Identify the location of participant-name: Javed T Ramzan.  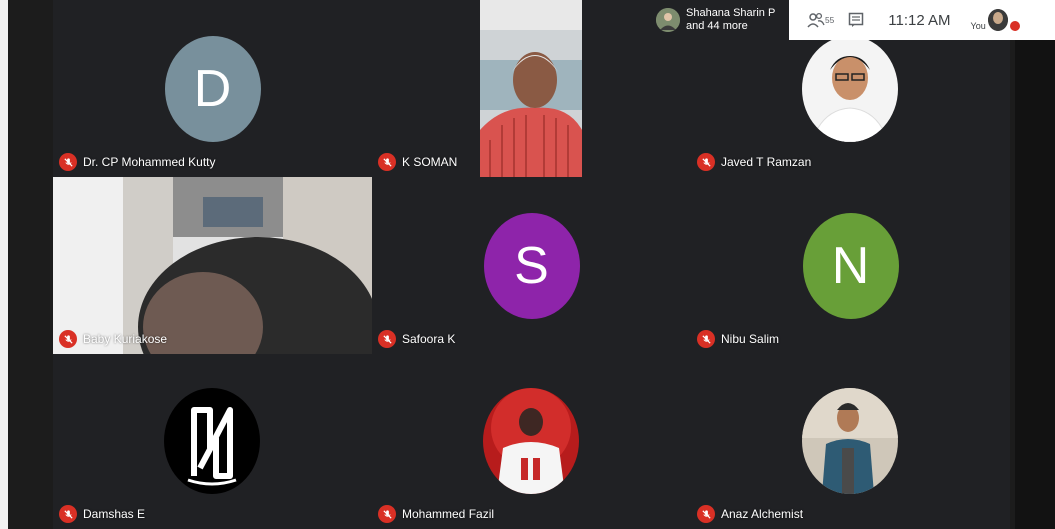
(766, 162).